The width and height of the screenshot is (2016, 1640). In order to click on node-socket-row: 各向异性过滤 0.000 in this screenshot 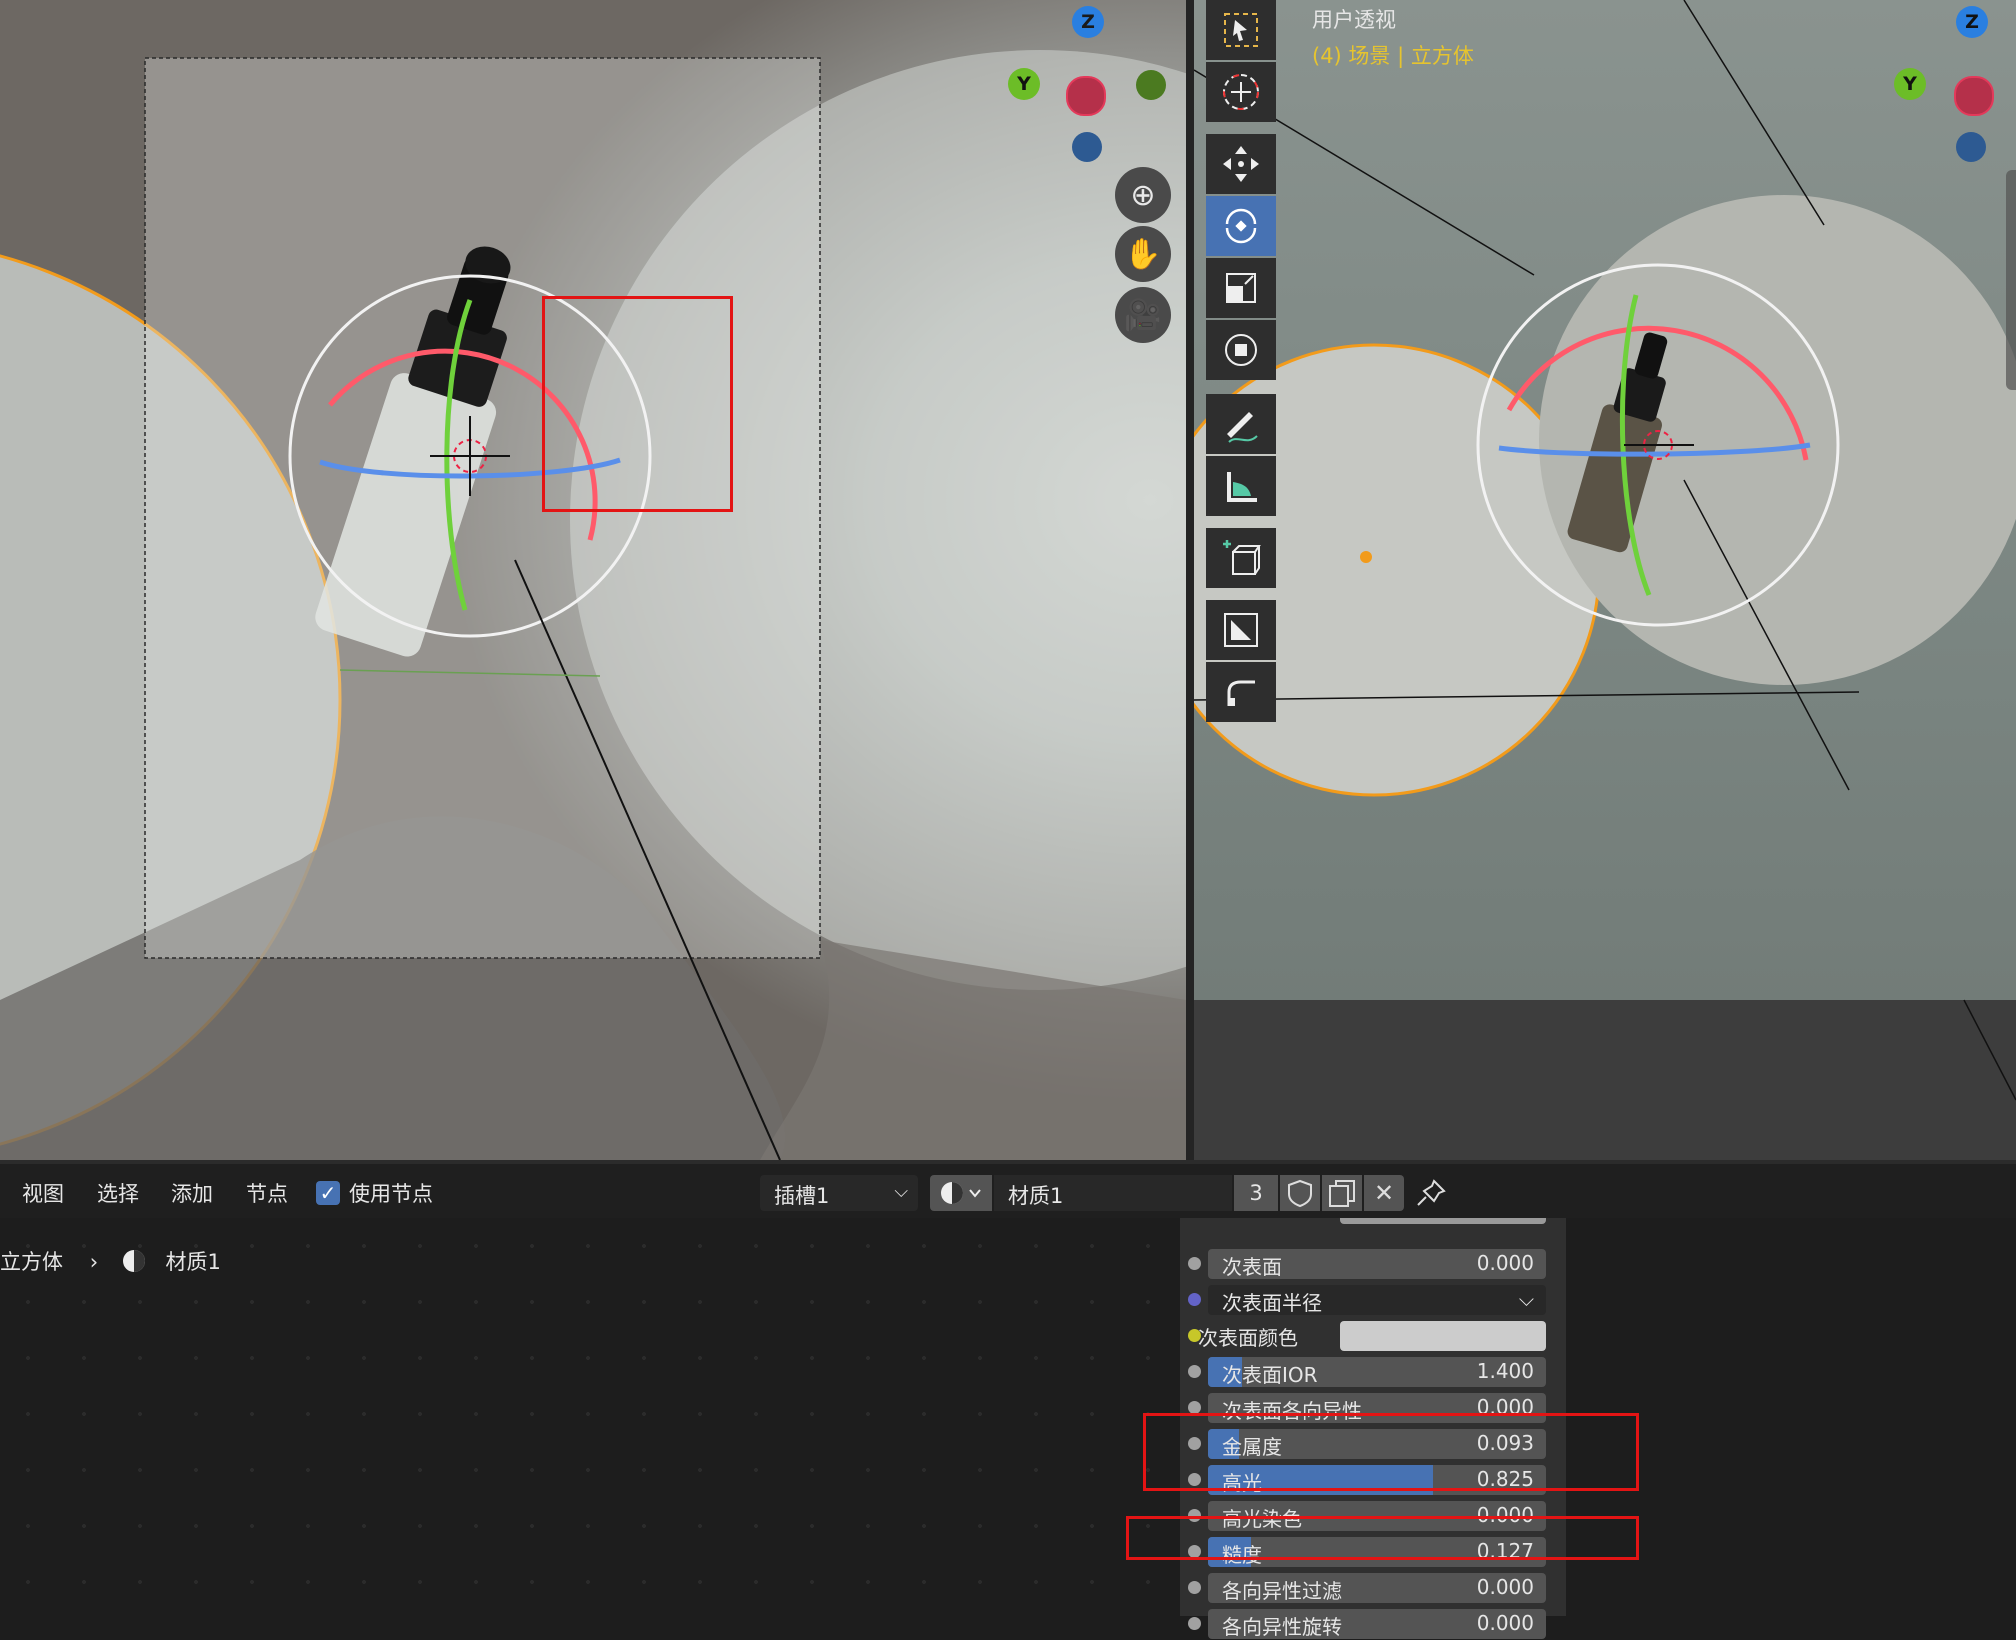, I will do `click(1373, 1588)`.